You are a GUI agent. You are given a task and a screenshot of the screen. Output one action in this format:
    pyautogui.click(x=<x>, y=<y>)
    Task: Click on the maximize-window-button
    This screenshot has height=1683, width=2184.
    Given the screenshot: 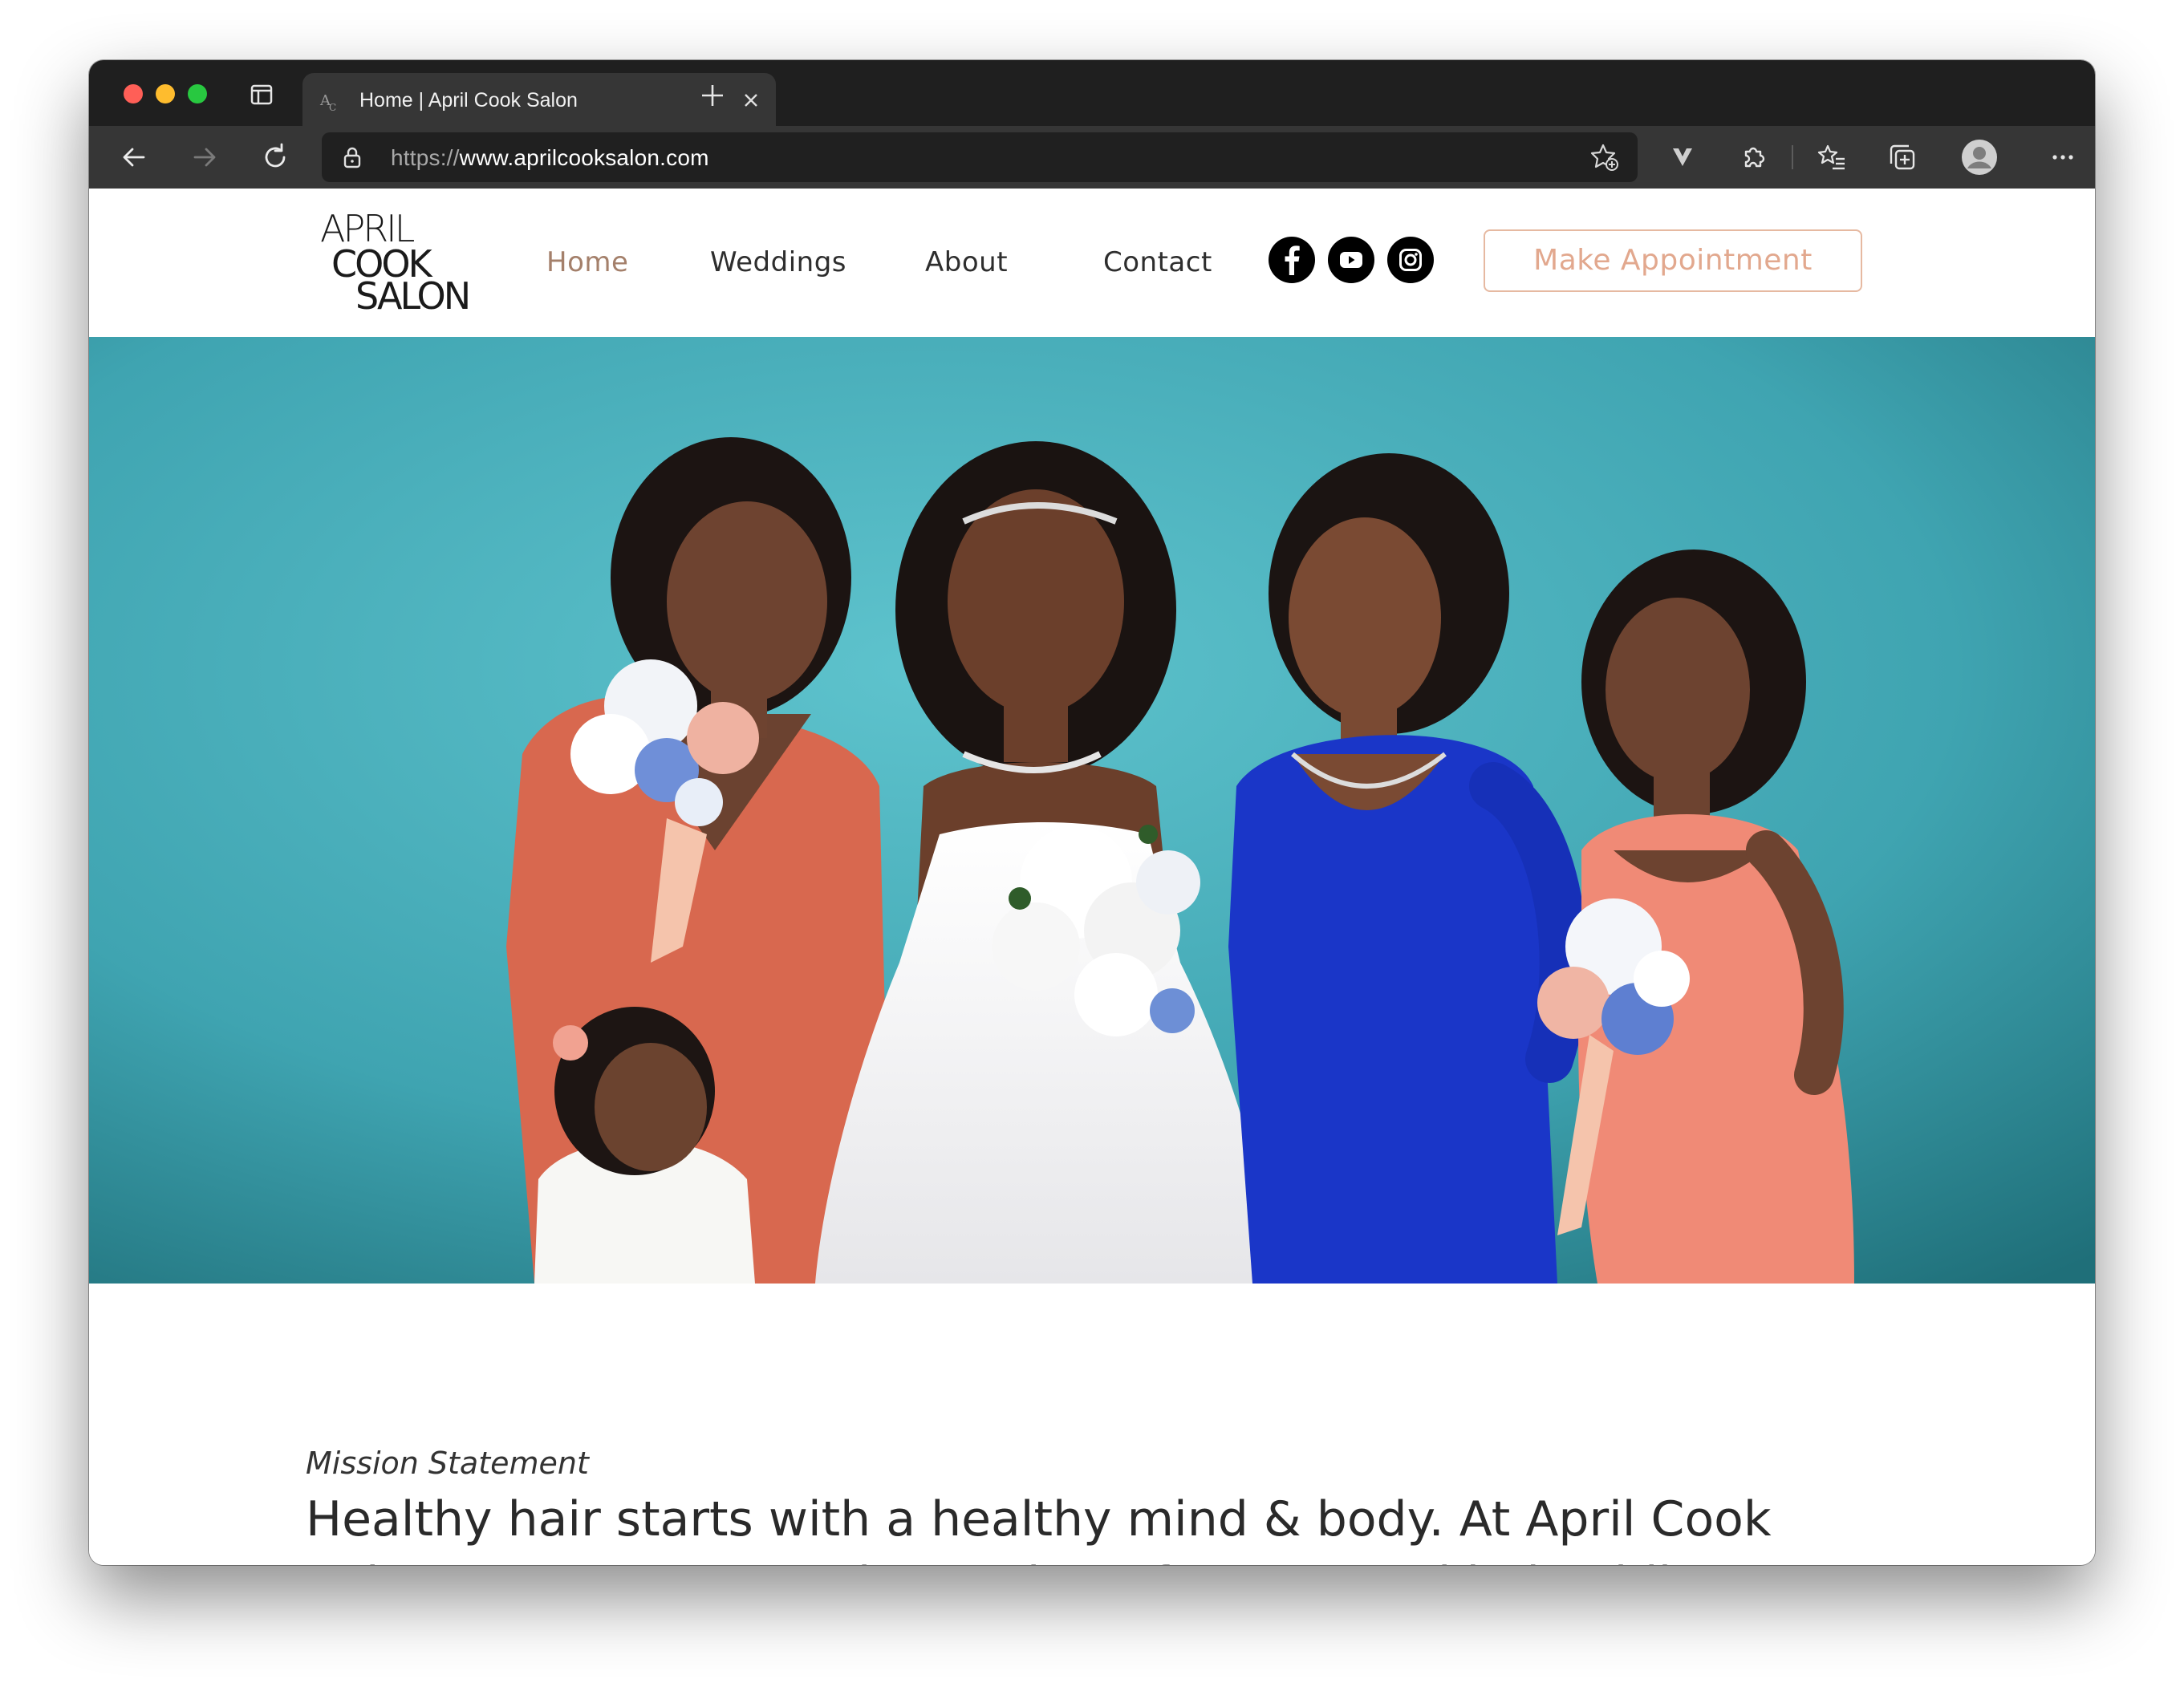 What is the action you would take?
    pyautogui.click(x=197, y=93)
    